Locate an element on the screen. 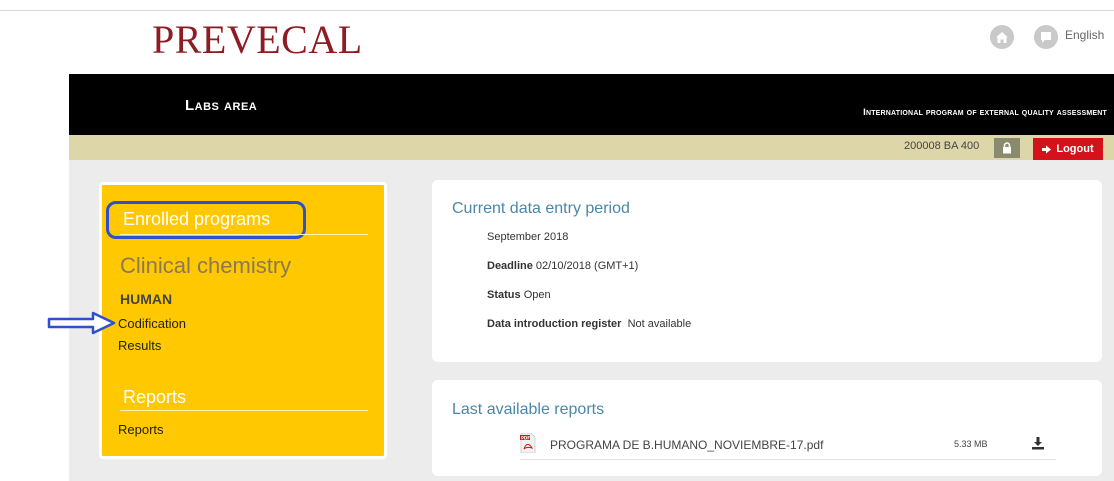 This screenshot has height=481, width=1114. subprogram-label: HUMAN is located at coordinates (146, 299).